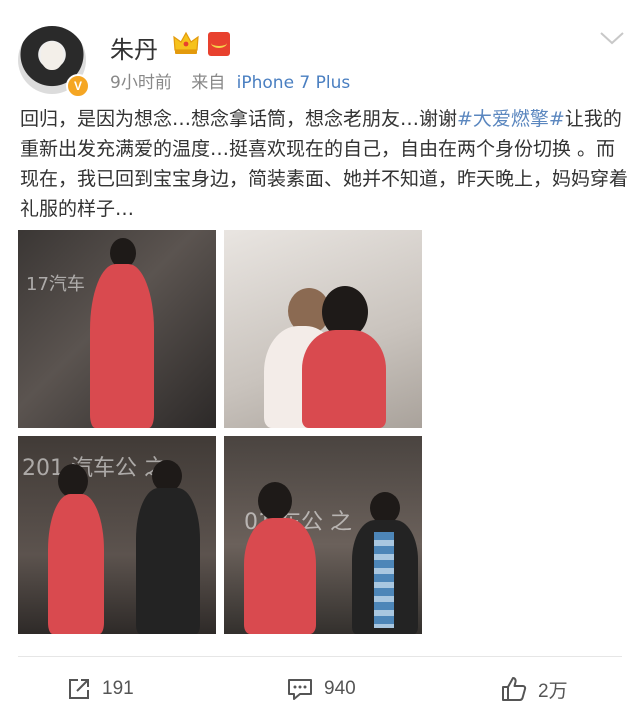 This screenshot has height=720, width=640. What do you see at coordinates (208, 83) in the screenshot?
I see `source-prefix: 来自` at bounding box center [208, 83].